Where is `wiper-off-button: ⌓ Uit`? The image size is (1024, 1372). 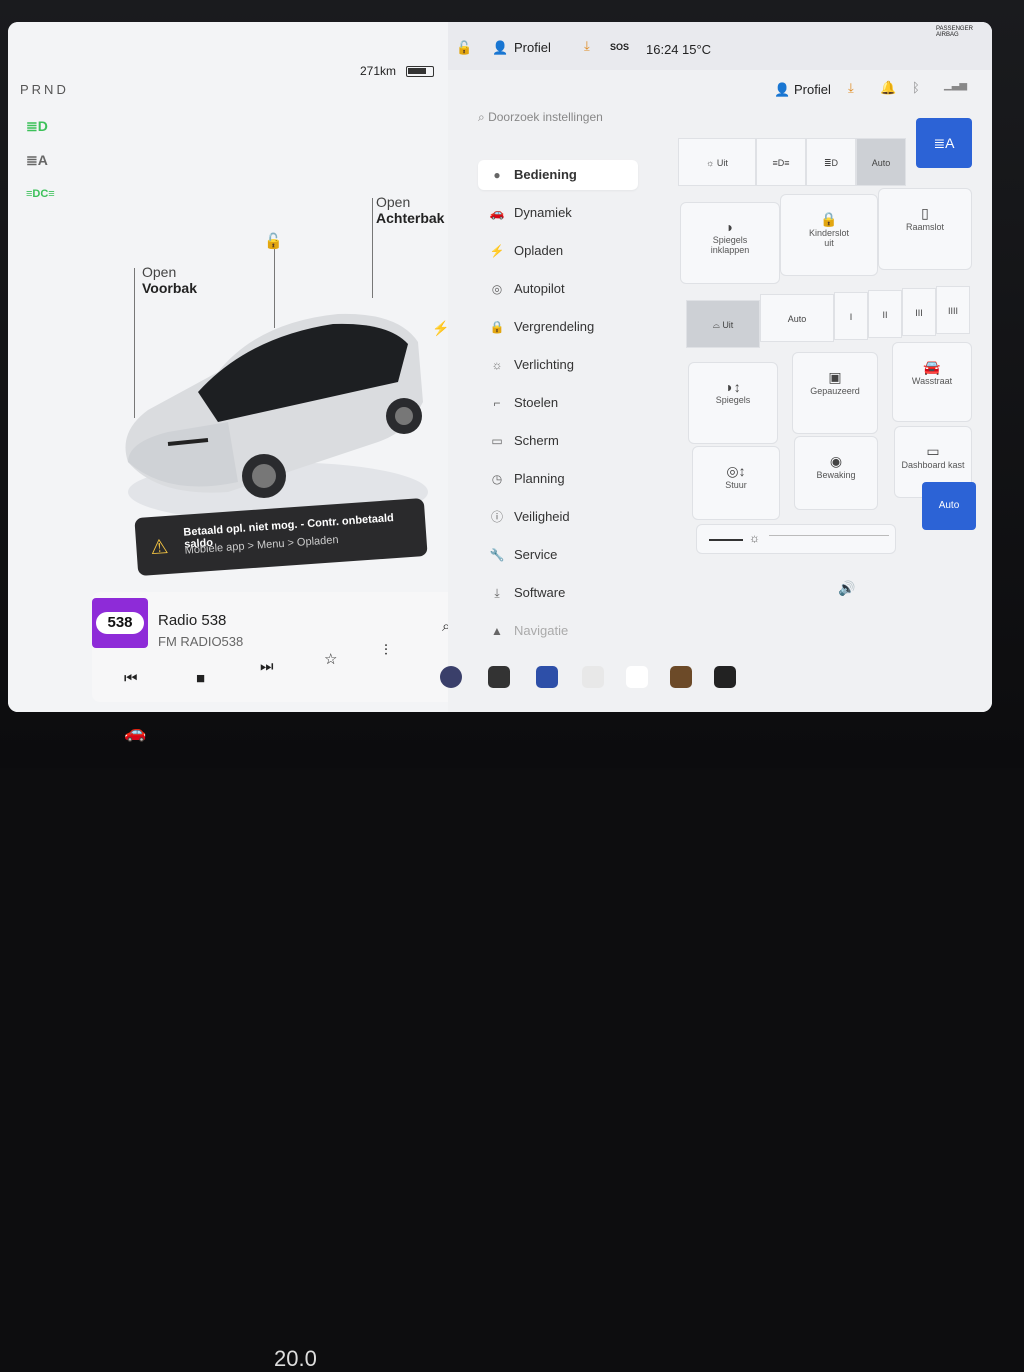 wiper-off-button: ⌓ Uit is located at coordinates (723, 324).